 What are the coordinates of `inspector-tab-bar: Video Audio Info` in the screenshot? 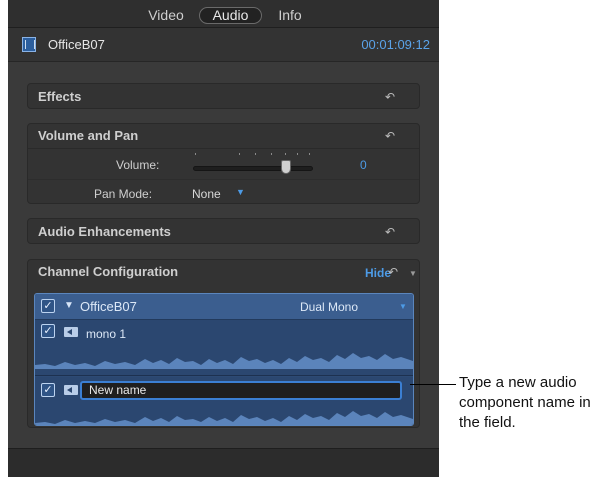 It's located at (223, 14).